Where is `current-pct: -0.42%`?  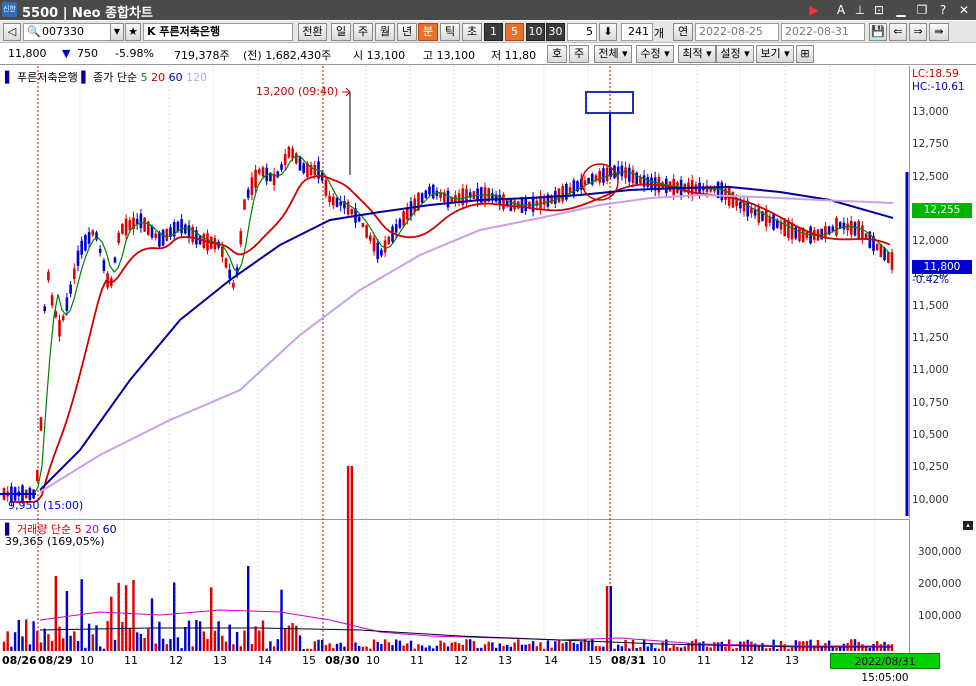
current-pct: -0.42% is located at coordinates (931, 280).